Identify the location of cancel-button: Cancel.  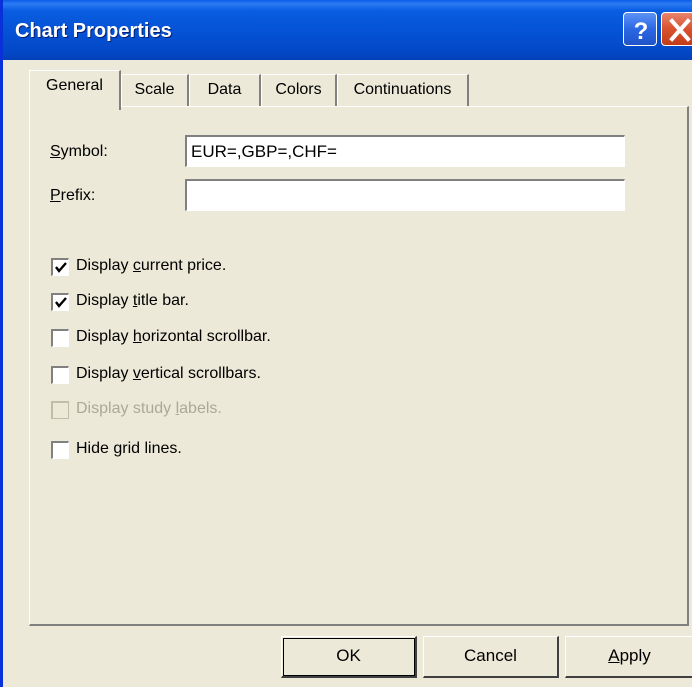
(491, 657).